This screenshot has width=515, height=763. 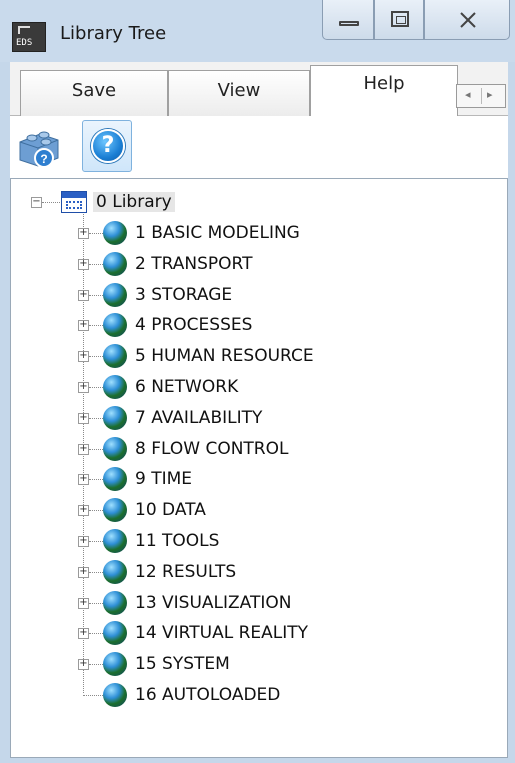 I want to click on toolbar: ? ?, so click(x=259, y=147).